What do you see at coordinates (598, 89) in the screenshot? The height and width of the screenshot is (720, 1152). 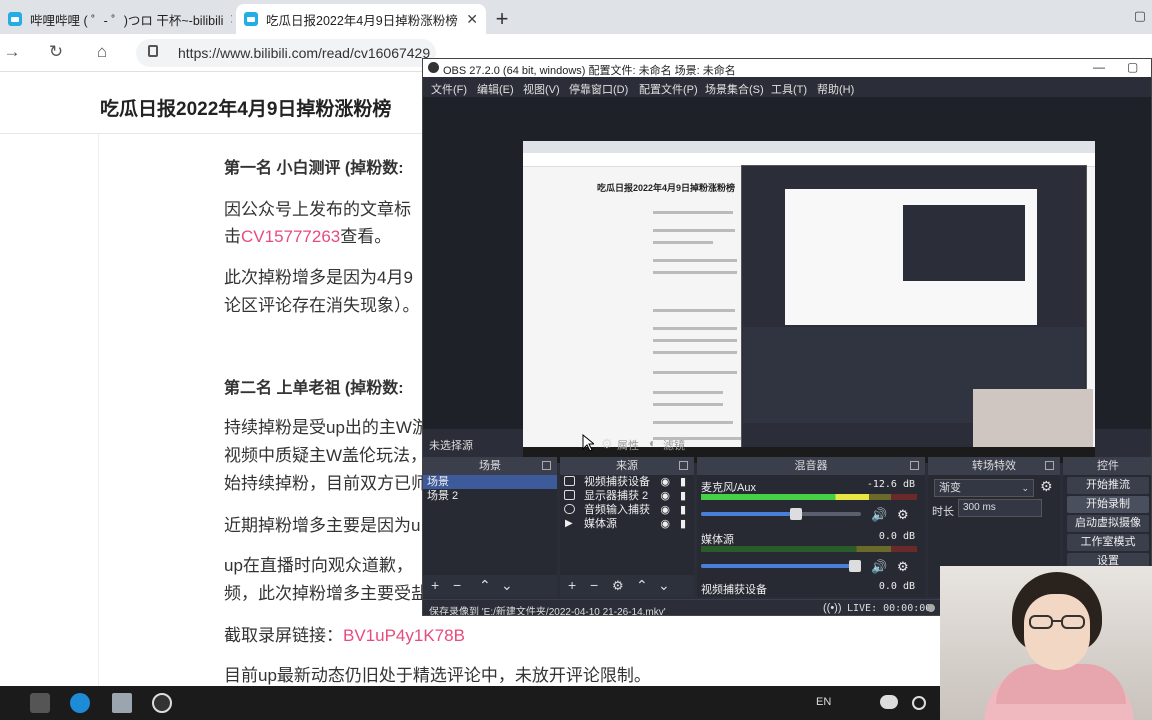 I see `menu-docks: 停靠窗口(D)` at bounding box center [598, 89].